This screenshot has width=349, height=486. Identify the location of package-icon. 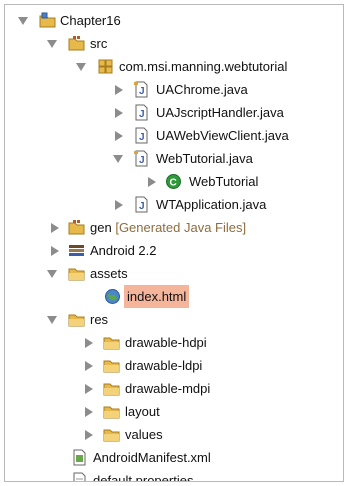
(105, 66).